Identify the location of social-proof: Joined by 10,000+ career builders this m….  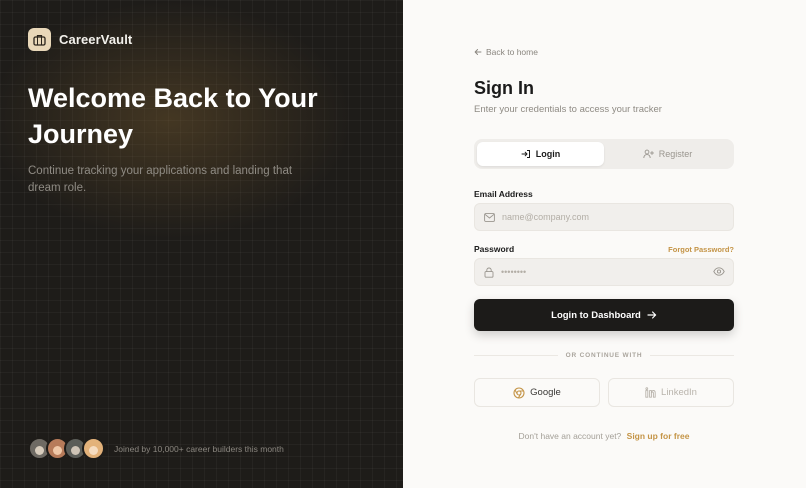
(156, 448).